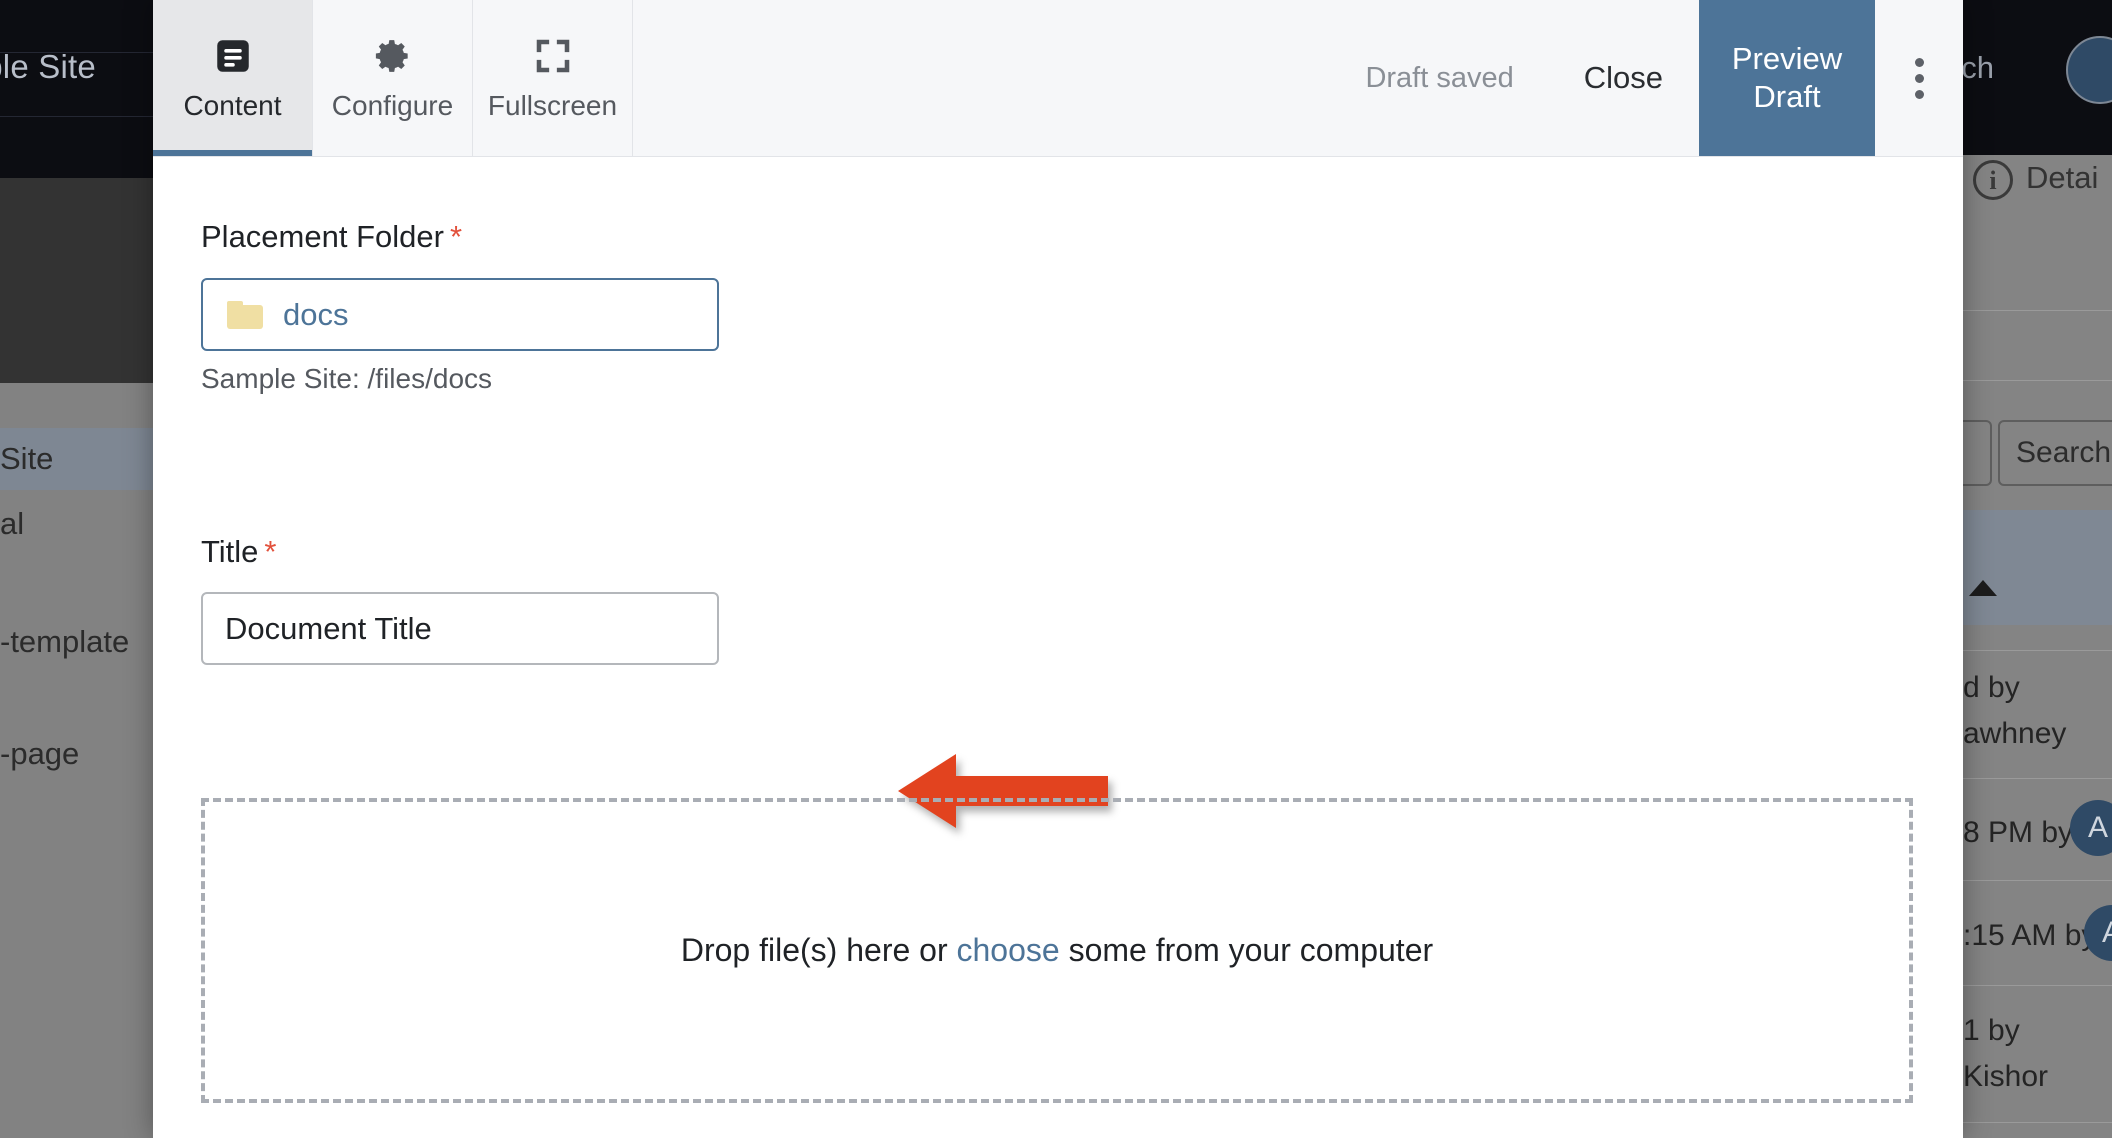  What do you see at coordinates (77, 642) in the screenshot?
I see `sidebar-item-template: -template` at bounding box center [77, 642].